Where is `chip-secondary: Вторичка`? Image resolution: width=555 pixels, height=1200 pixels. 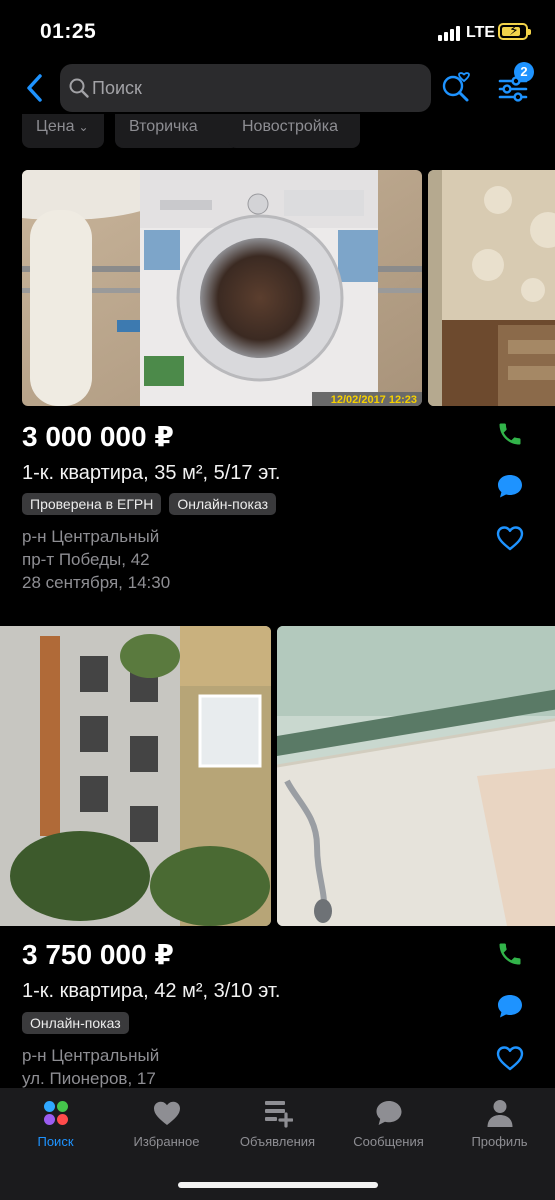 chip-secondary: Вторичка is located at coordinates (177, 131).